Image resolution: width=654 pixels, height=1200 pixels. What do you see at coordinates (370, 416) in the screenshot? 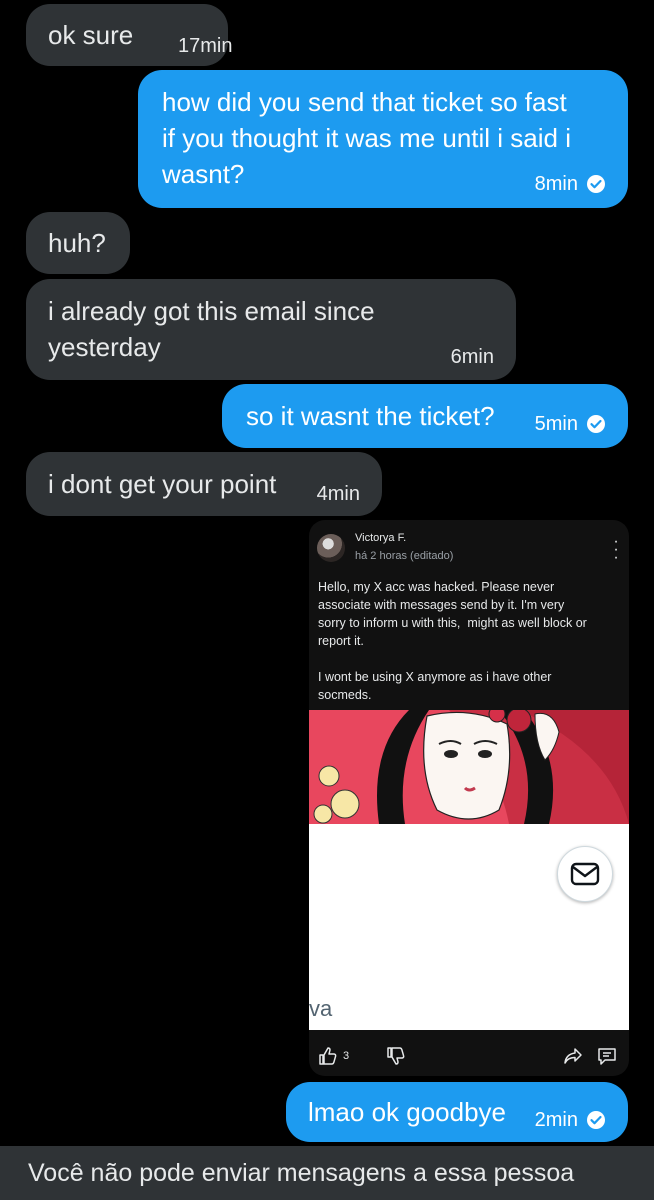
I see `message-text: so it wasnt the ticket?` at bounding box center [370, 416].